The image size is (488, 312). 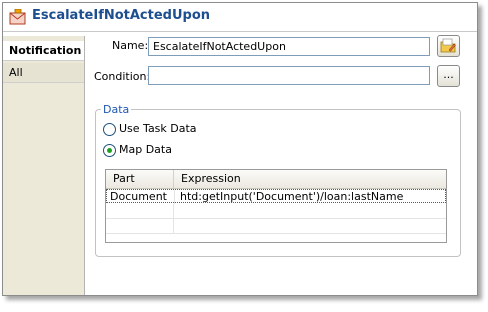 What do you see at coordinates (289, 75) in the screenshot?
I see `condition-input` at bounding box center [289, 75].